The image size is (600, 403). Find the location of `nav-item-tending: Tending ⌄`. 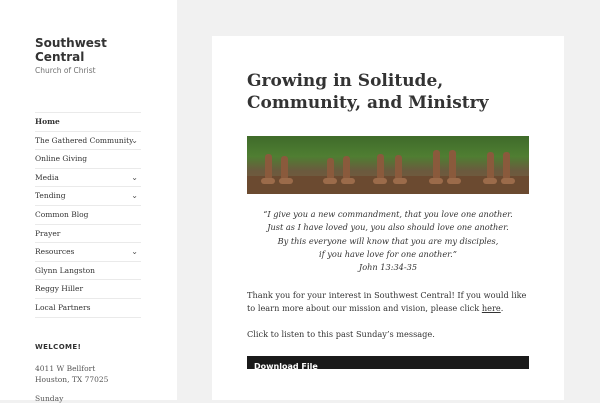

nav-item-tending: Tending ⌄ is located at coordinates (88, 195).